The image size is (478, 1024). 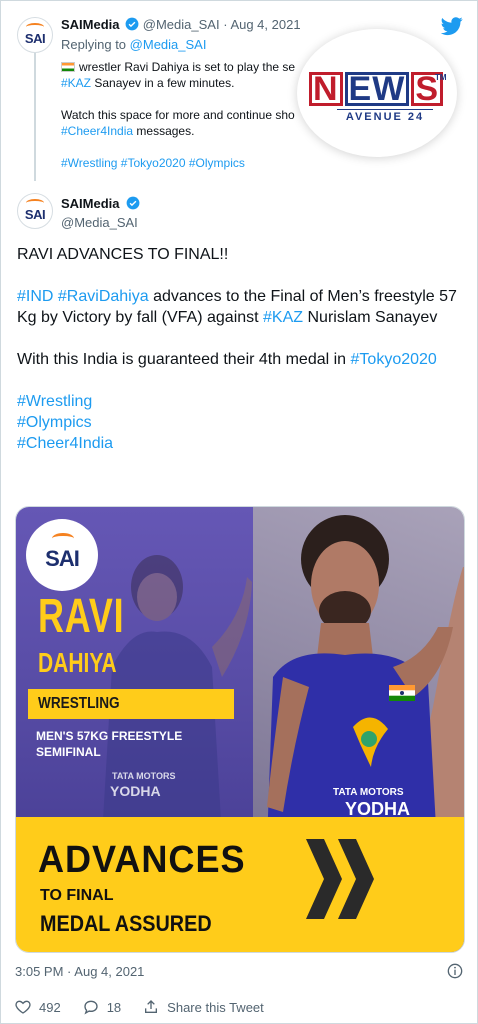 I want to click on like-count: 492, so click(x=50, y=1007).